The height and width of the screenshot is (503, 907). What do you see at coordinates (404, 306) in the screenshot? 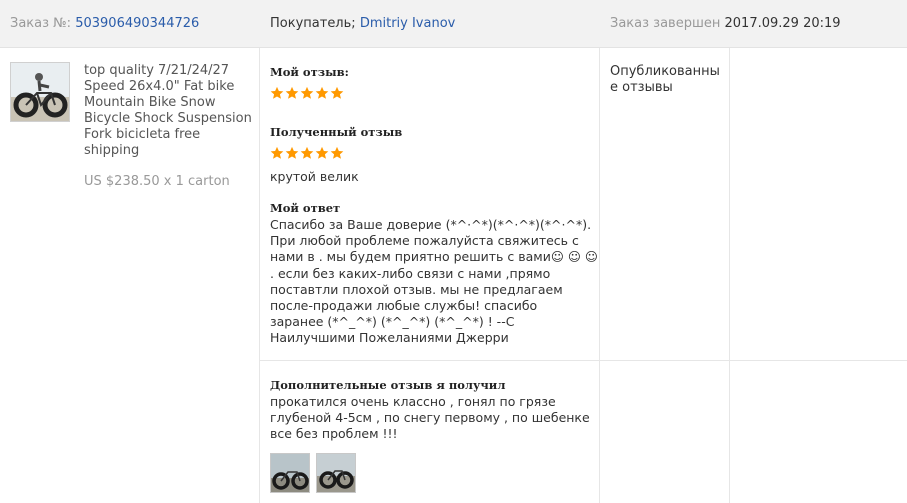
I see `reply-line: после-продажи любые службы! спасибо` at bounding box center [404, 306].